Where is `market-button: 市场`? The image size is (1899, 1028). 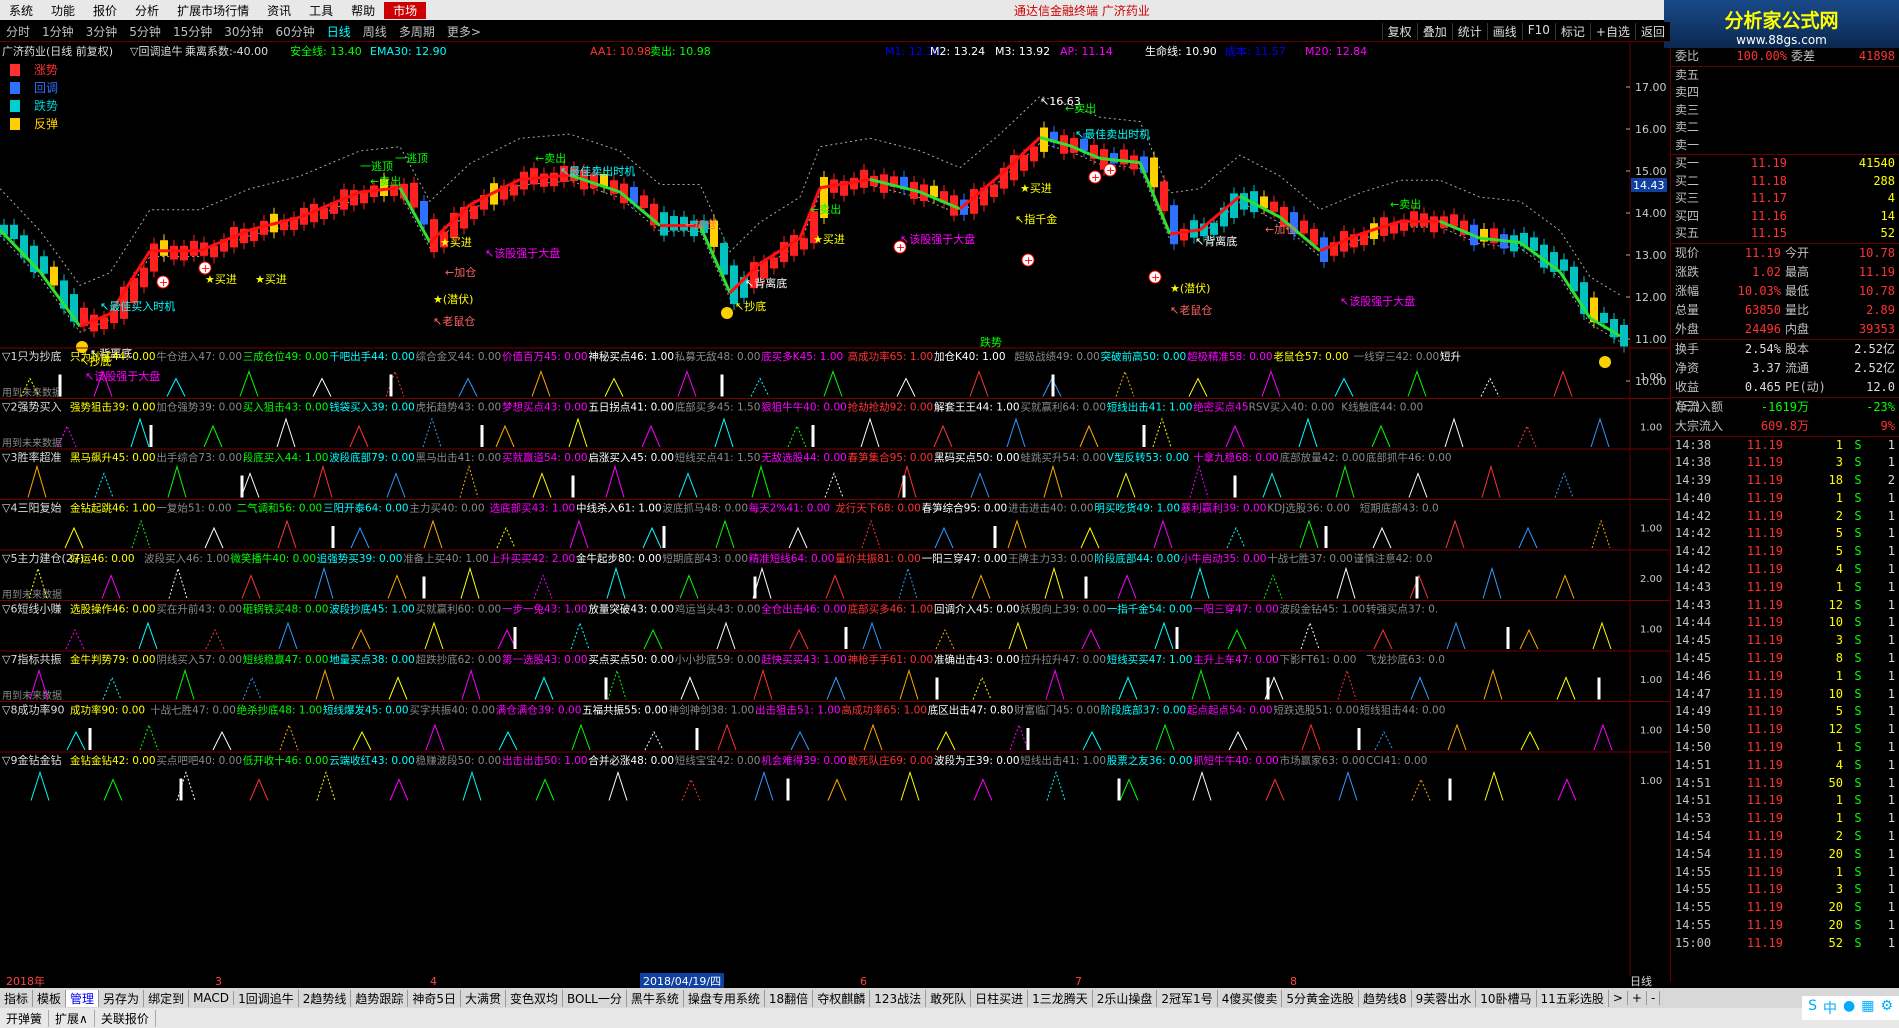
market-button: 市场 is located at coordinates (405, 10).